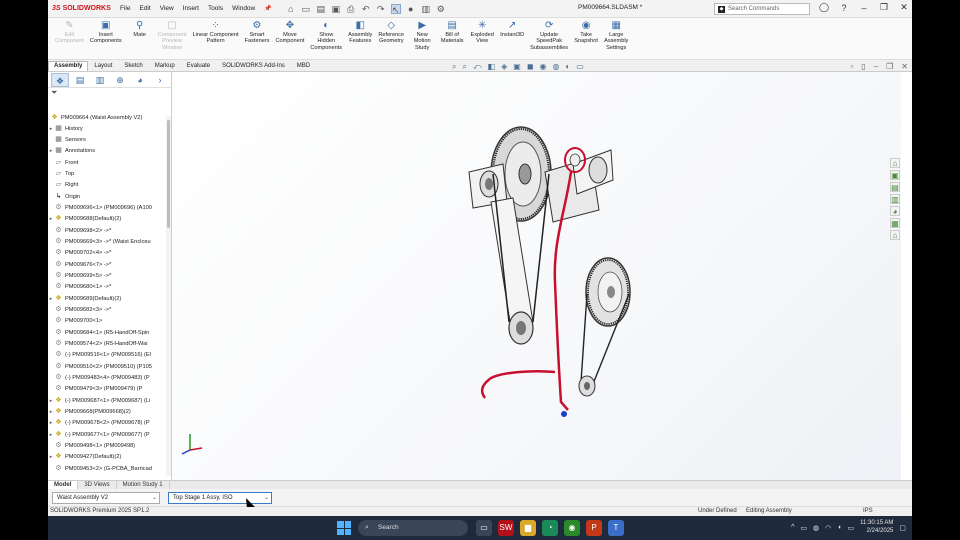  What do you see at coordinates (215, 8) in the screenshot?
I see `menu-tools: Tools` at bounding box center [215, 8].